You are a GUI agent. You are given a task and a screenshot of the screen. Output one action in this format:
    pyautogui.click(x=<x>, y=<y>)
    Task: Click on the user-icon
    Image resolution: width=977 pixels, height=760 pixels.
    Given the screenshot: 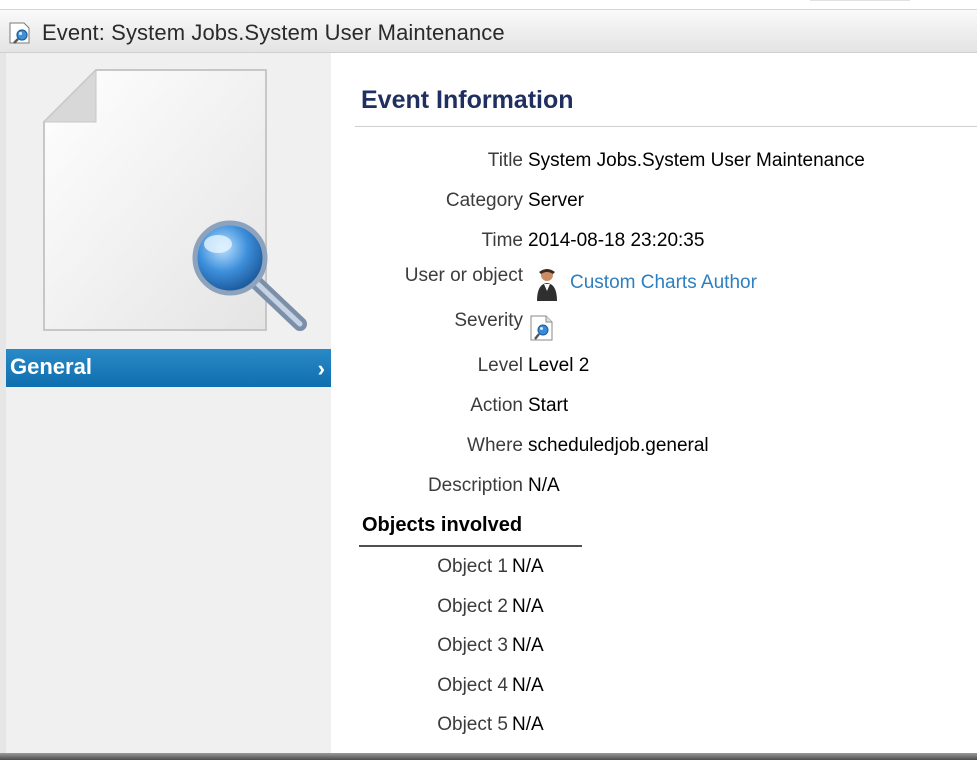 What is the action you would take?
    pyautogui.click(x=547, y=285)
    